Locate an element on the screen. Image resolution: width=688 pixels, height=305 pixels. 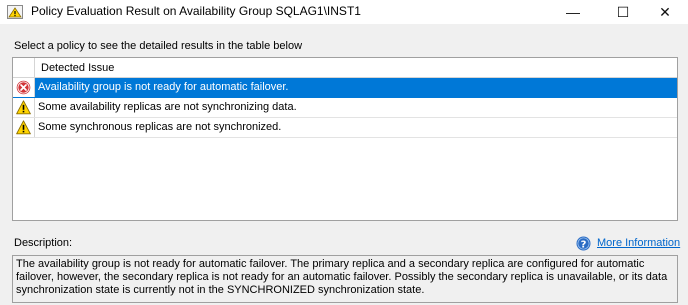
close-button: ✕ is located at coordinates (665, 12).